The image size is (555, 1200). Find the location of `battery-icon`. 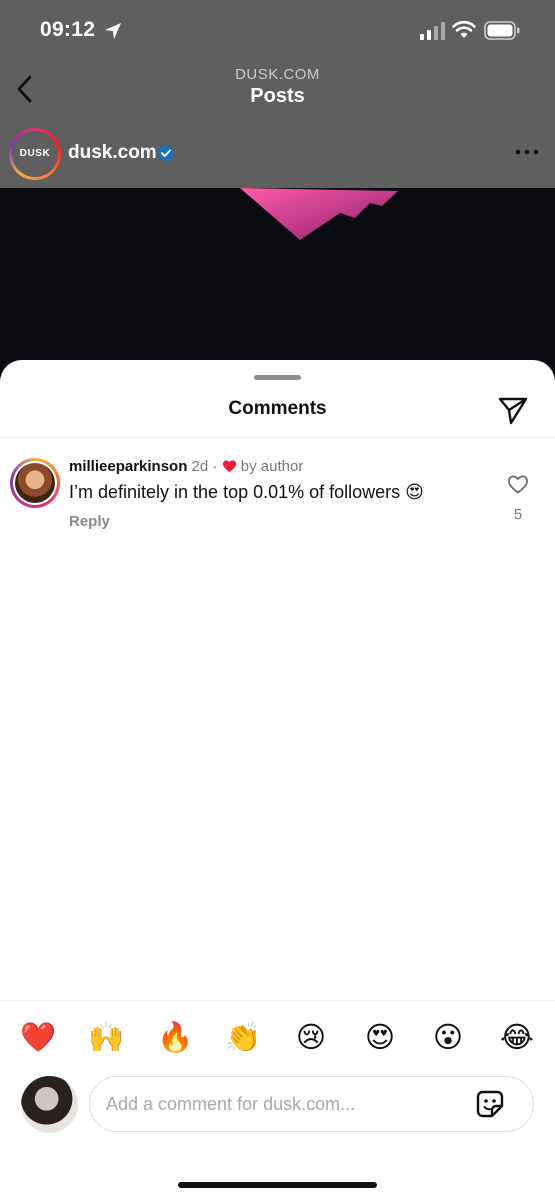

battery-icon is located at coordinates (502, 30).